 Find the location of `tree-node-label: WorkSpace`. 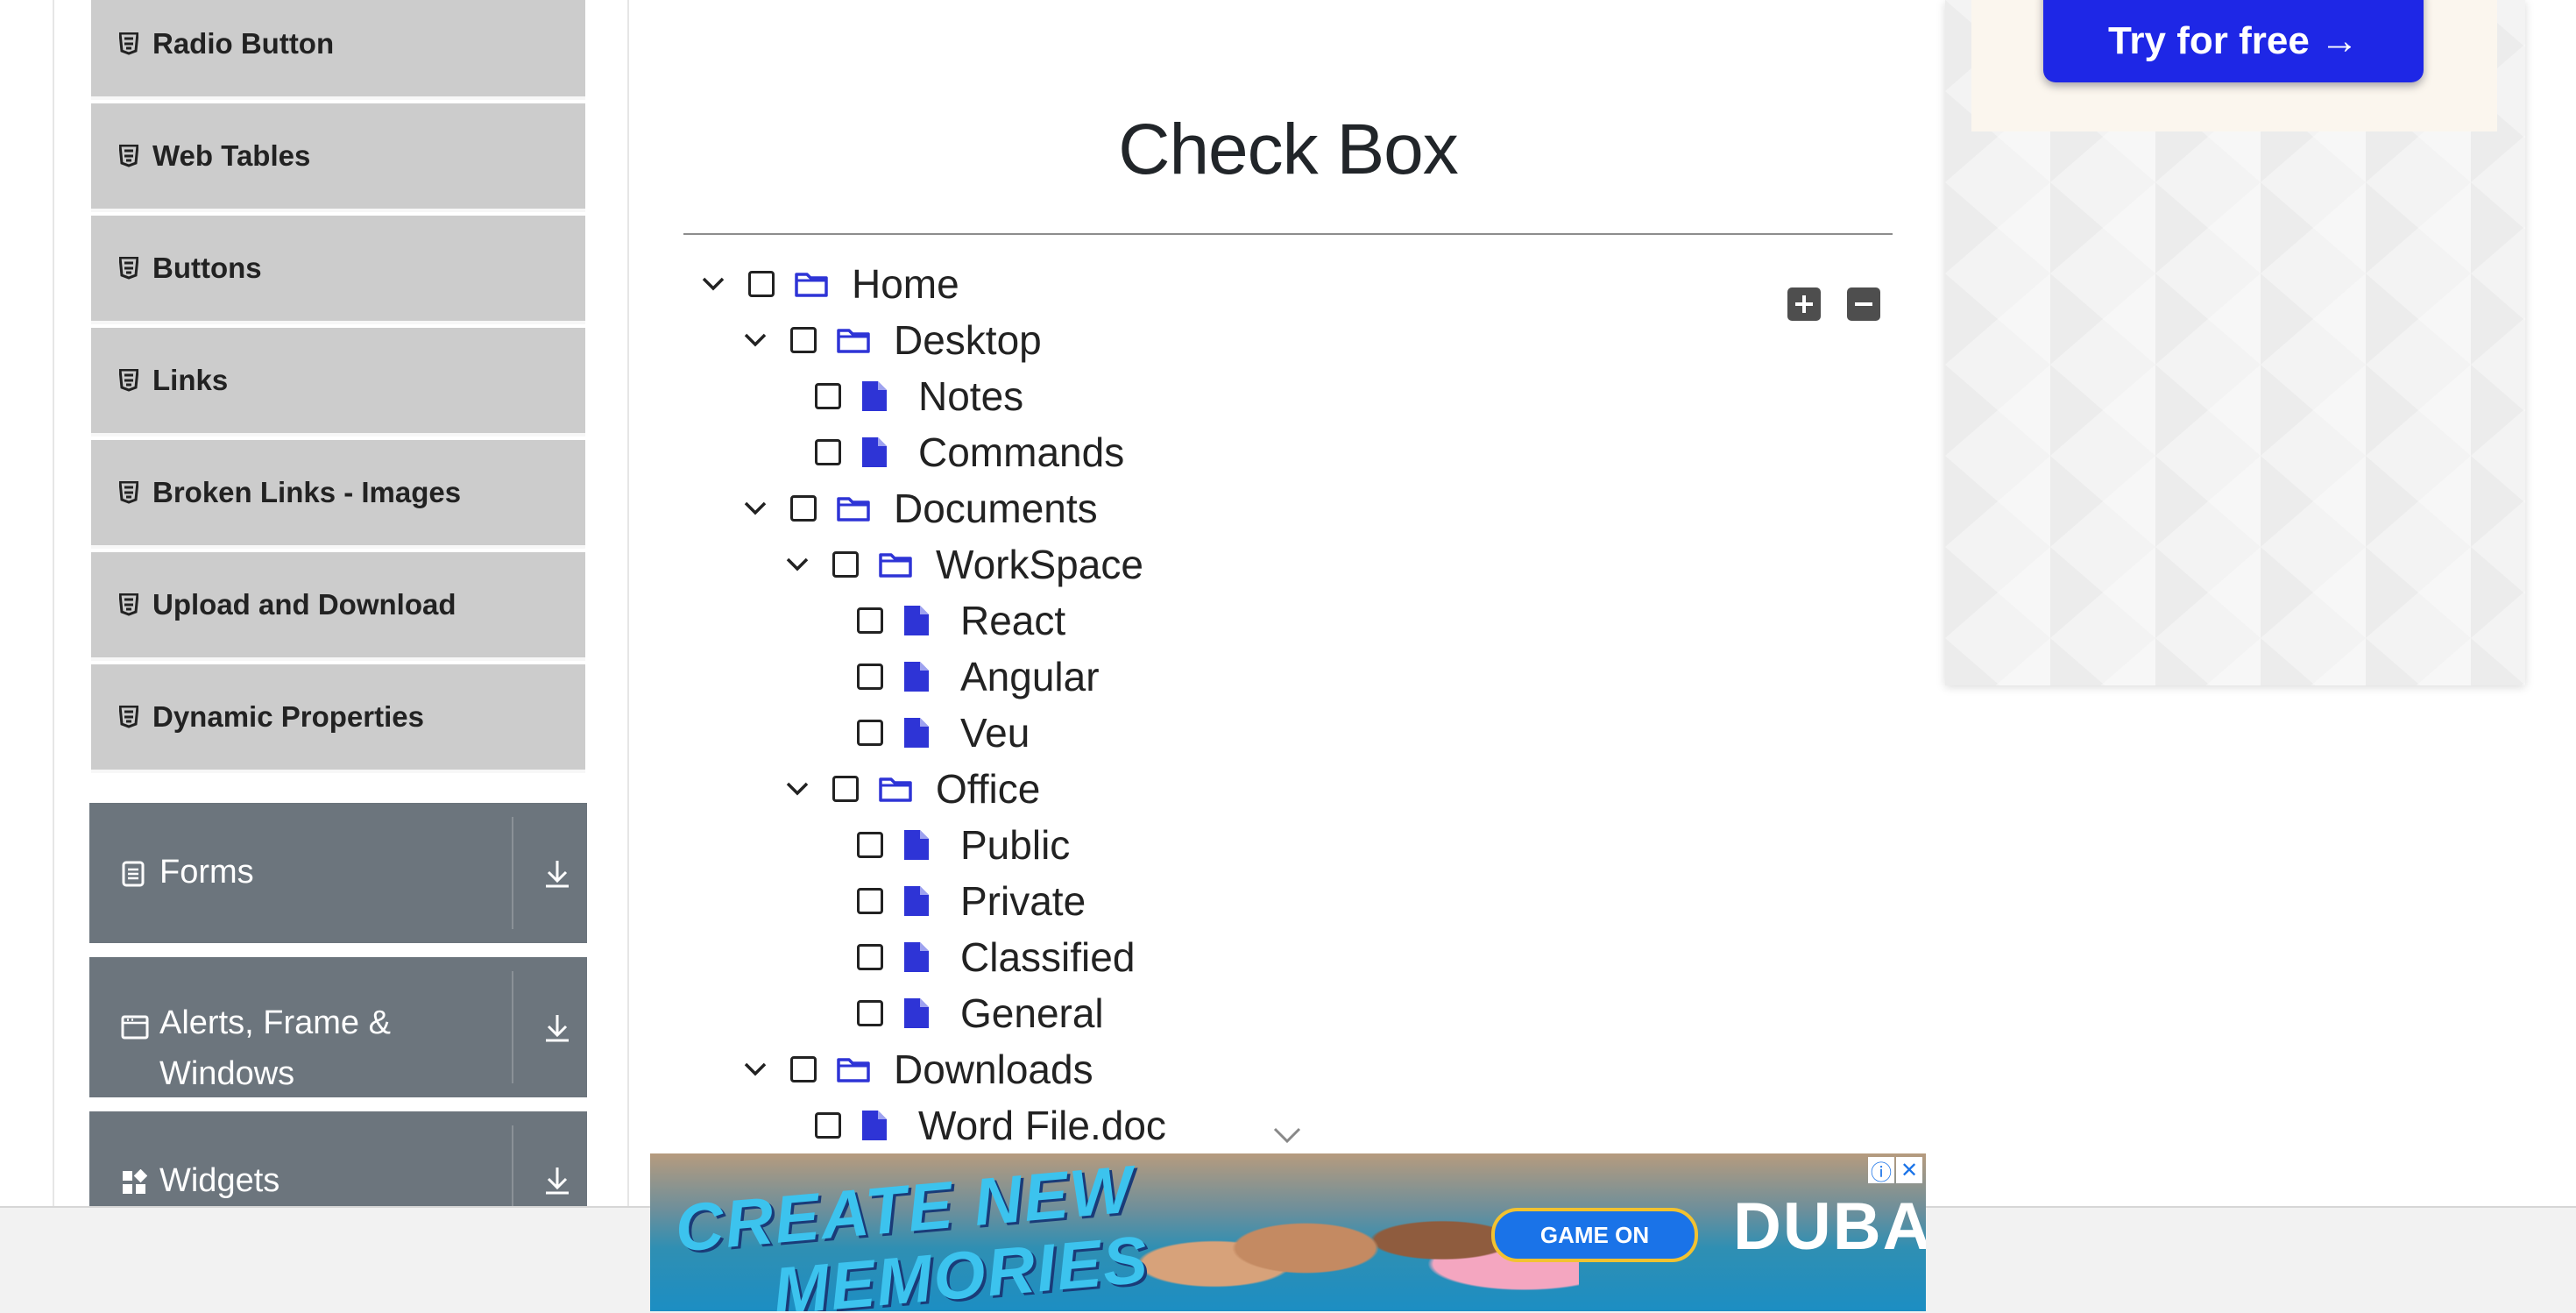

tree-node-label: WorkSpace is located at coordinates (1039, 564).